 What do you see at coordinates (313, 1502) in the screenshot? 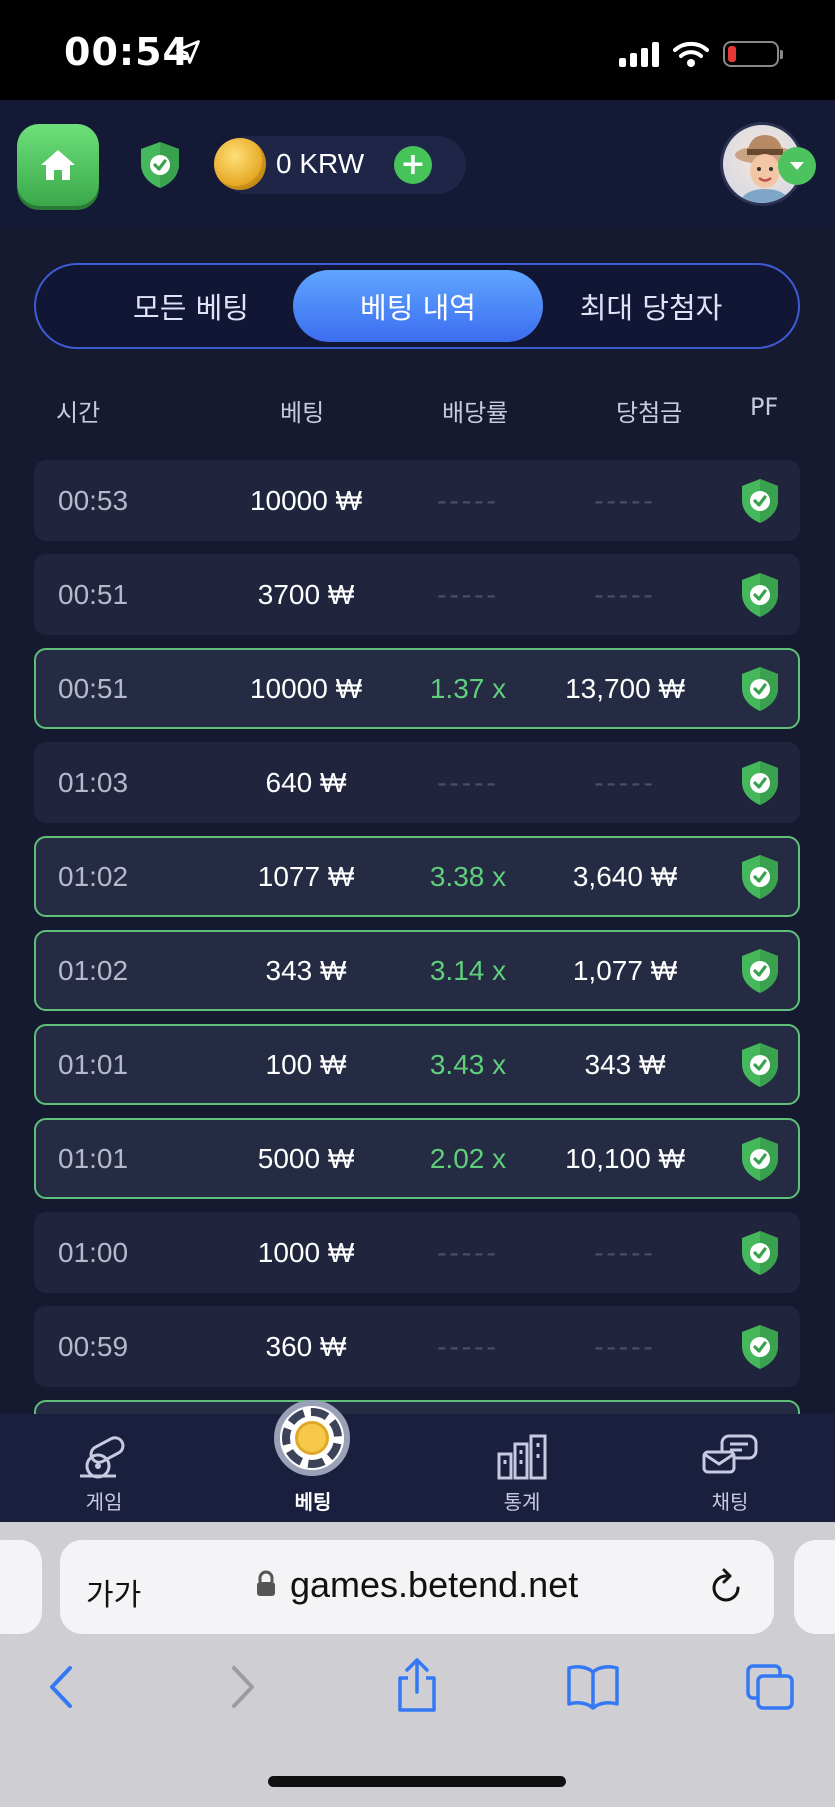
I see `nav-bet-label: 베팅` at bounding box center [313, 1502].